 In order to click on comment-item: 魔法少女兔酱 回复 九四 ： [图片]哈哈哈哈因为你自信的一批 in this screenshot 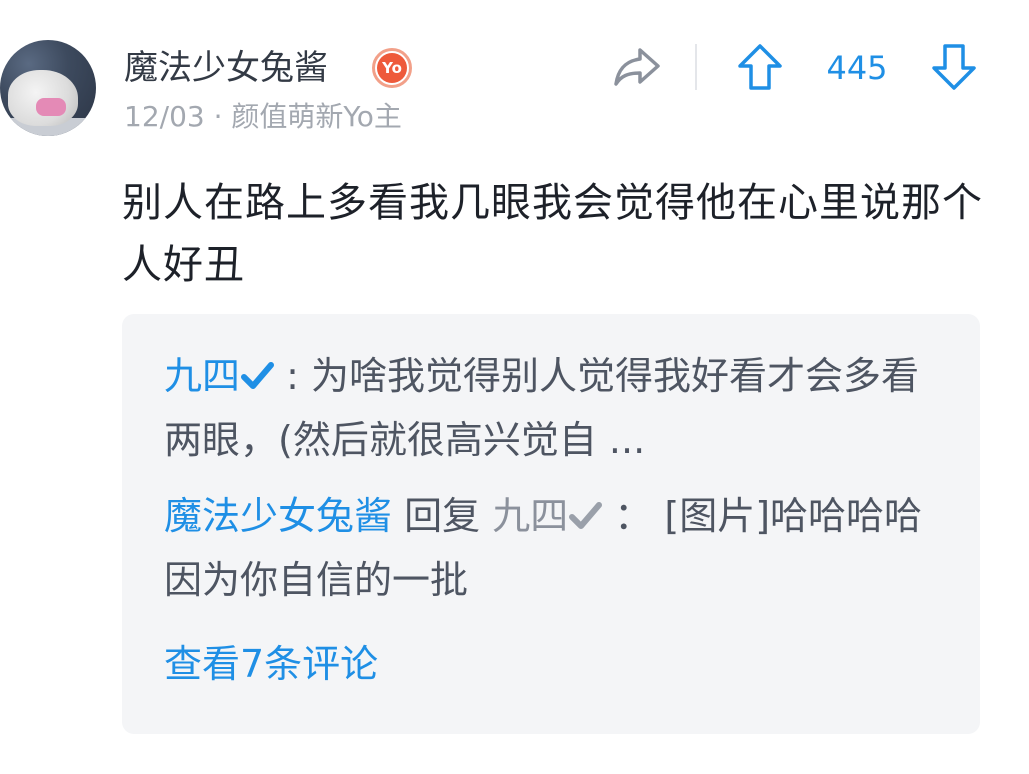, I will do `click(559, 548)`.